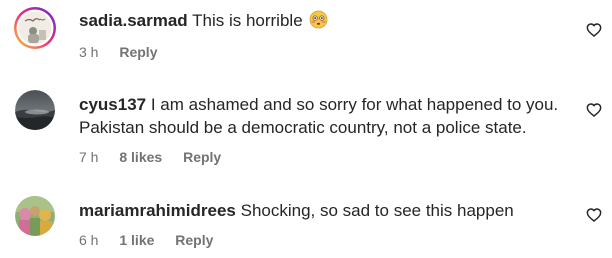 This screenshot has width=612, height=258. I want to click on likes-count: 8 likes, so click(140, 157).